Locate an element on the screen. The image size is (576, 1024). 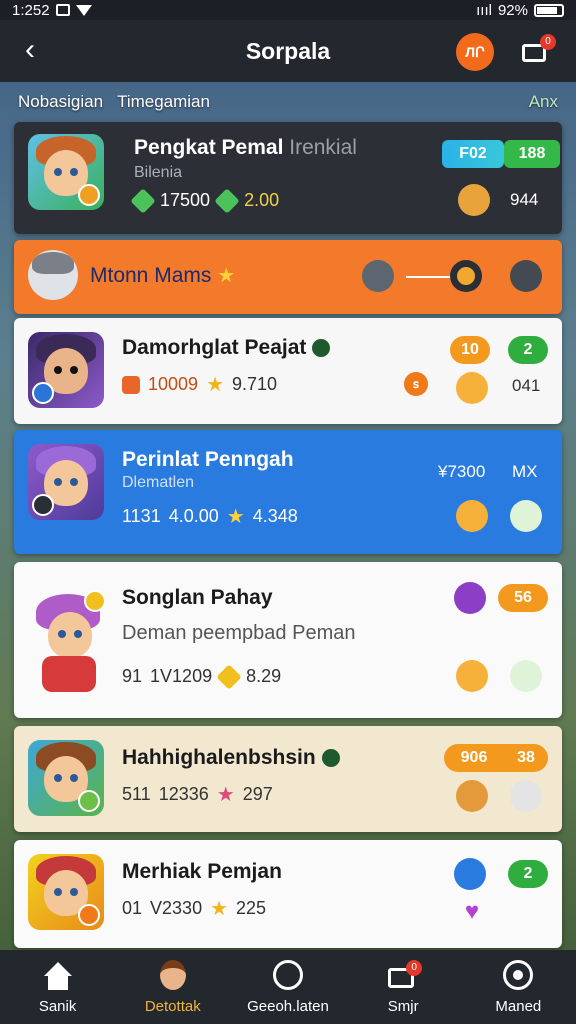
item-stat-2: 2.00 is located at coordinates (262, 200).